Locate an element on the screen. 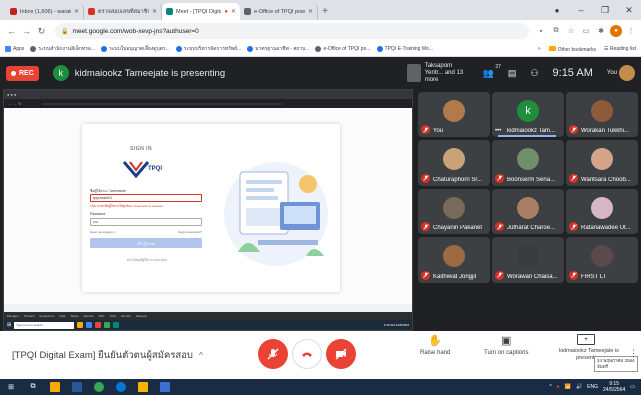 The width and height of the screenshot is (641, 395). menu-icon: ⋮ is located at coordinates (631, 31).